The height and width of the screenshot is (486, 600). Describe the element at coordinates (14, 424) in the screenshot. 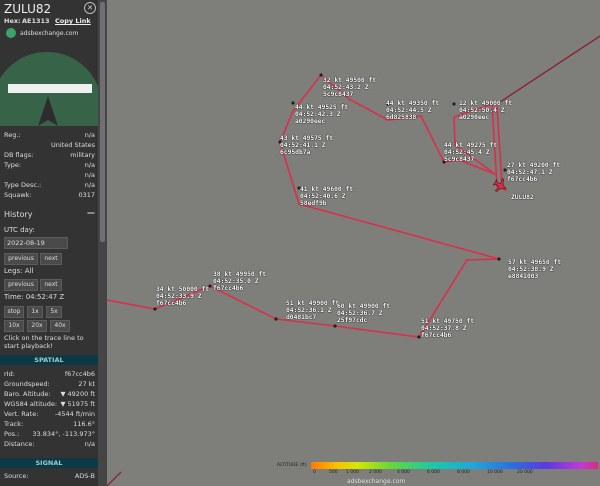

I see `spatial-field-label: Track:` at that location.